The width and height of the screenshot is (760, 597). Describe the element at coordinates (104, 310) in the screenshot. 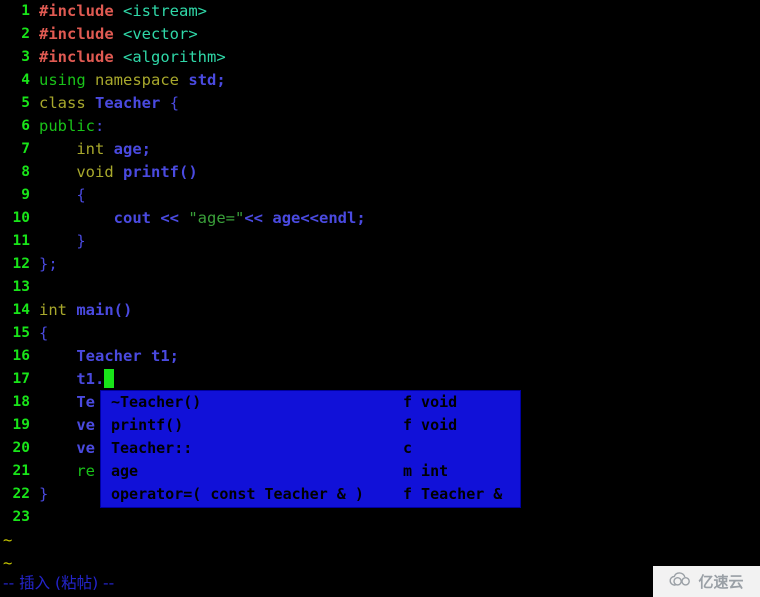

I see `code-token: main()` at that location.